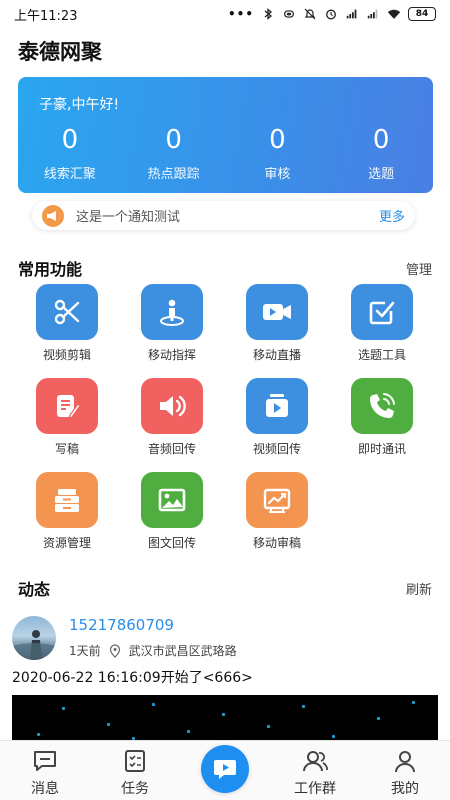 The image size is (450, 800). Describe the element at coordinates (225, 588) in the screenshot. I see `feed-header: 动态 刷新` at that location.